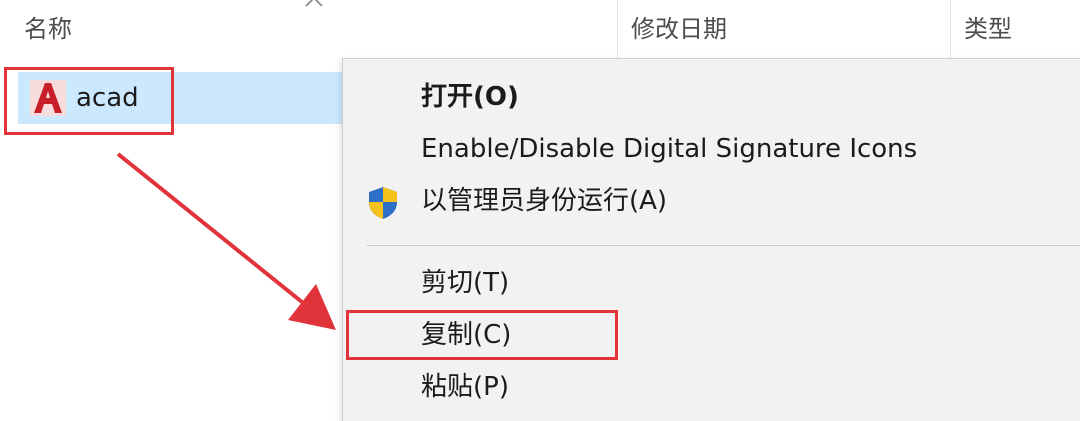 The image size is (1080, 421). Describe the element at coordinates (48, 29) in the screenshot. I see `column-header-name: 名称` at that location.